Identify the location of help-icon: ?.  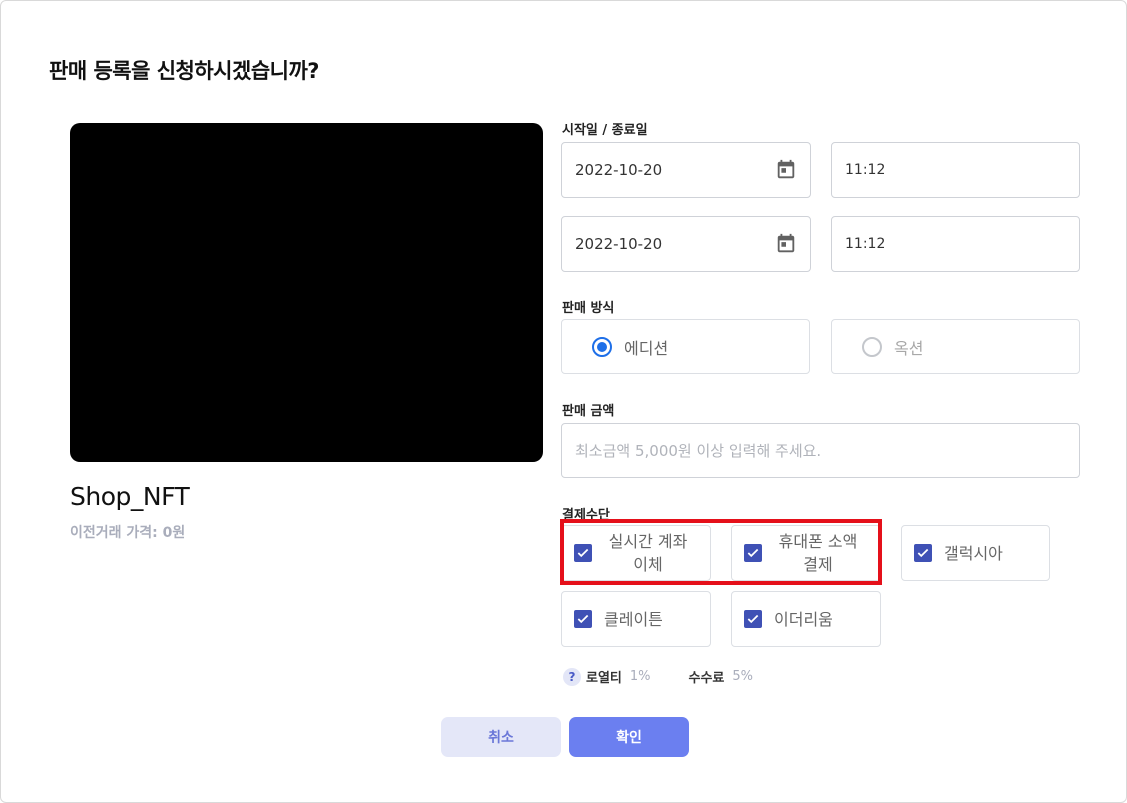
(572, 676).